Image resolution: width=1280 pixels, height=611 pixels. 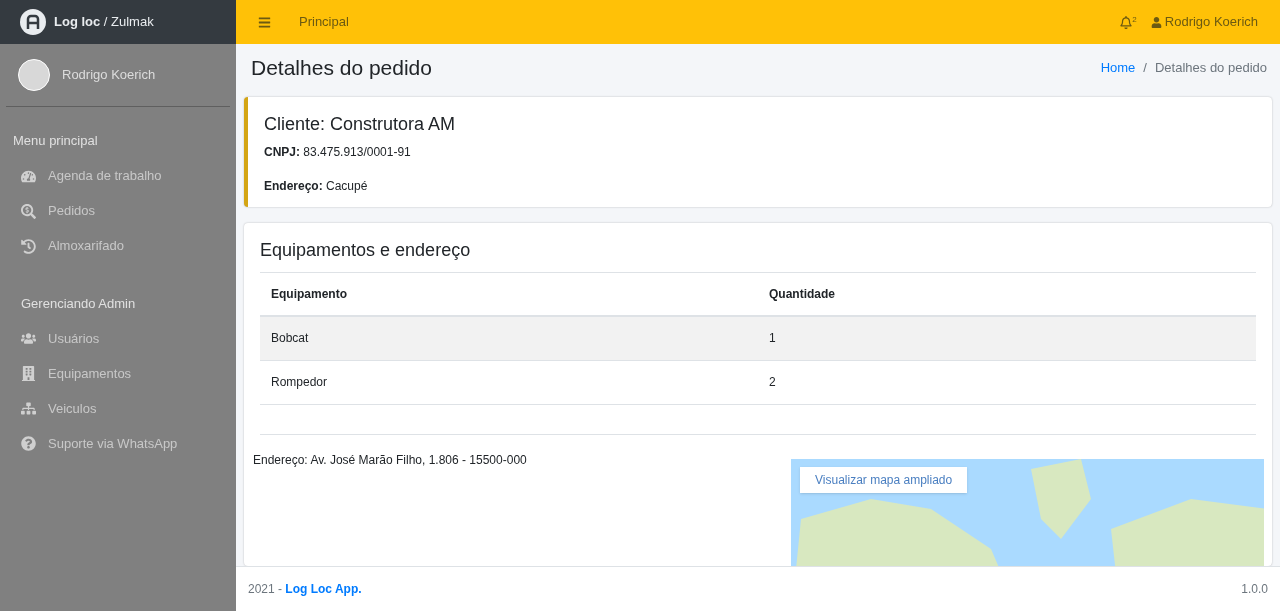 I want to click on brand-title: Log loc / Zulmak, so click(x=104, y=22).